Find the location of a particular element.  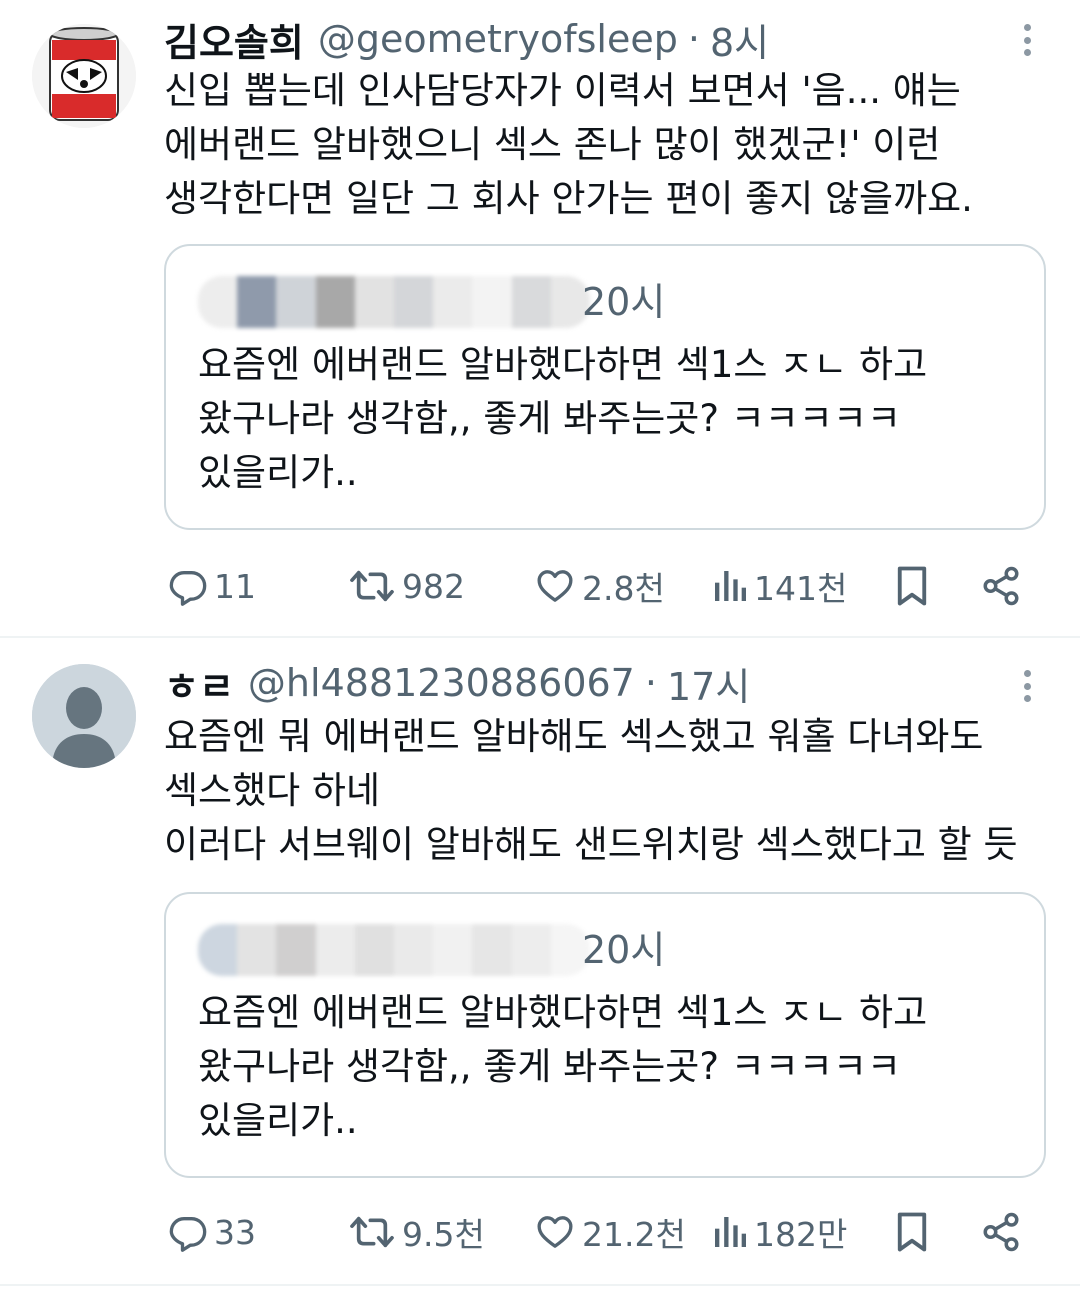

tweet-time: 17시 is located at coordinates (708, 683).